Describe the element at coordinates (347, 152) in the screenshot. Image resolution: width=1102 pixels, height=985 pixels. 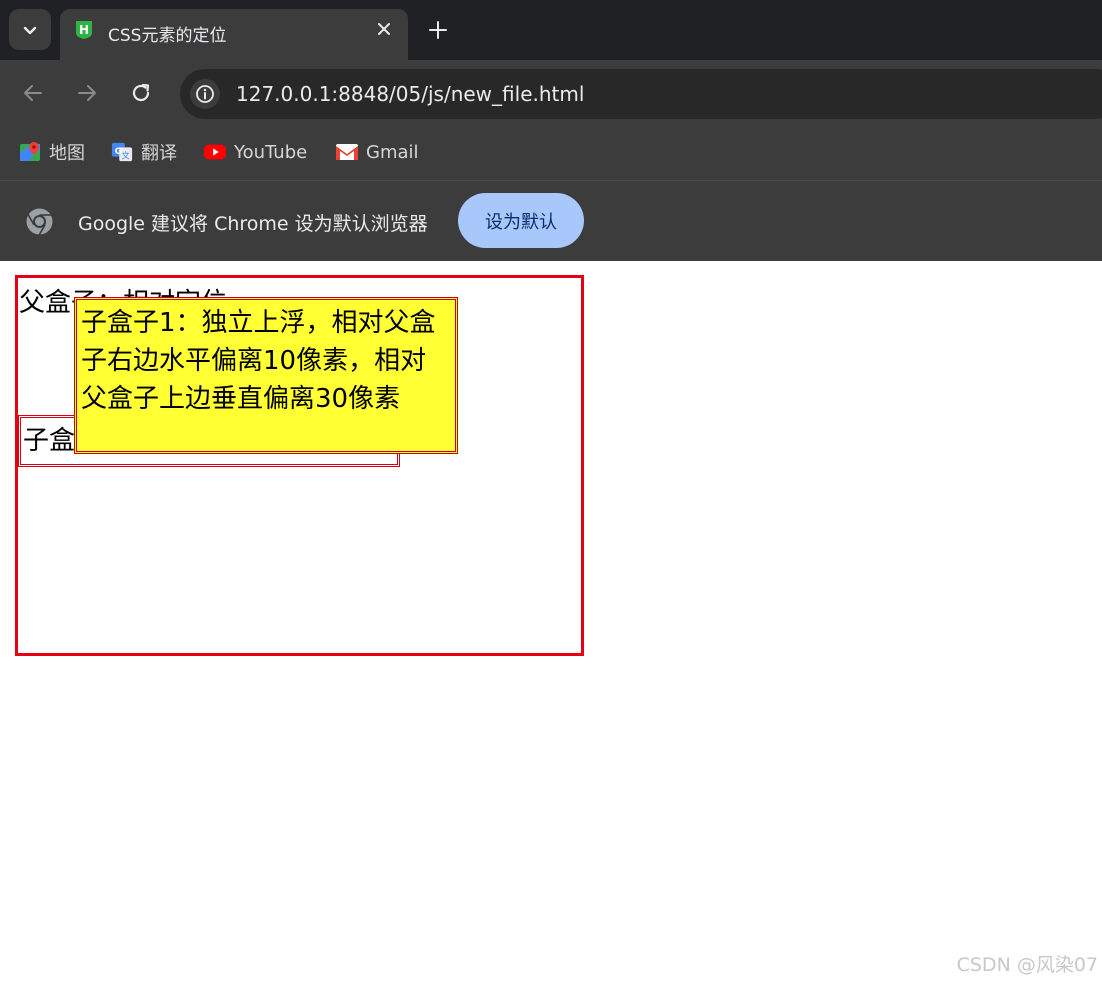
I see `gmail-icon` at that location.